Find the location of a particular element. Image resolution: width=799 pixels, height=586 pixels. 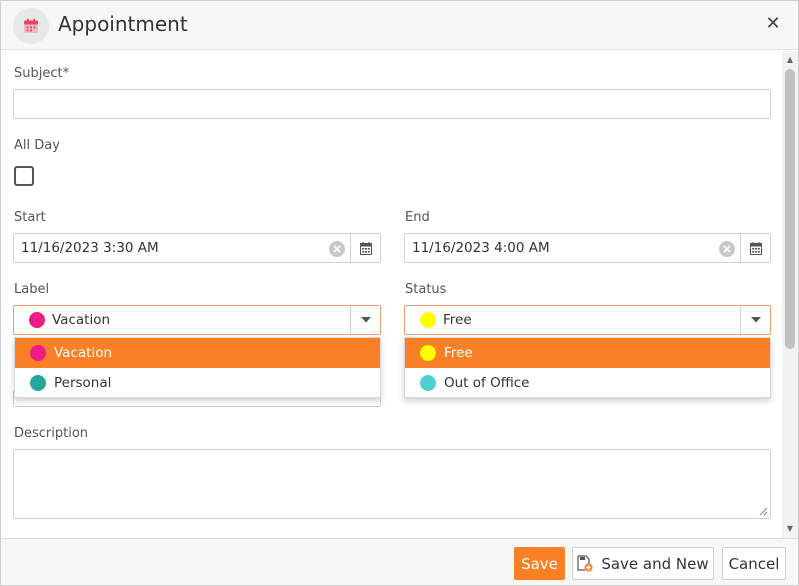

status-field-label: Status is located at coordinates (426, 289).